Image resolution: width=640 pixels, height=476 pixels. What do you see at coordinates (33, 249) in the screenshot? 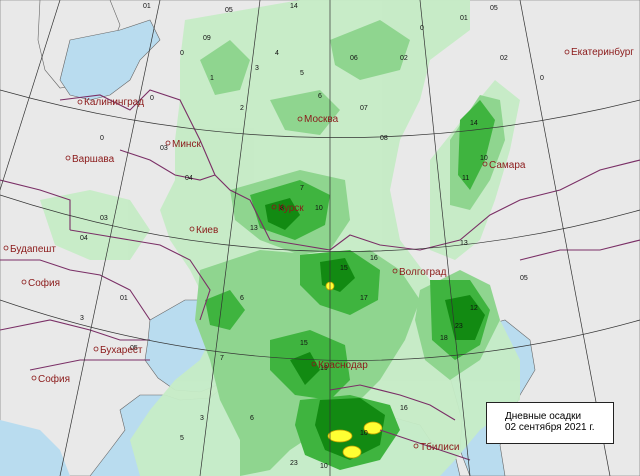
I see `city-budapest: Будапешт` at bounding box center [33, 249].